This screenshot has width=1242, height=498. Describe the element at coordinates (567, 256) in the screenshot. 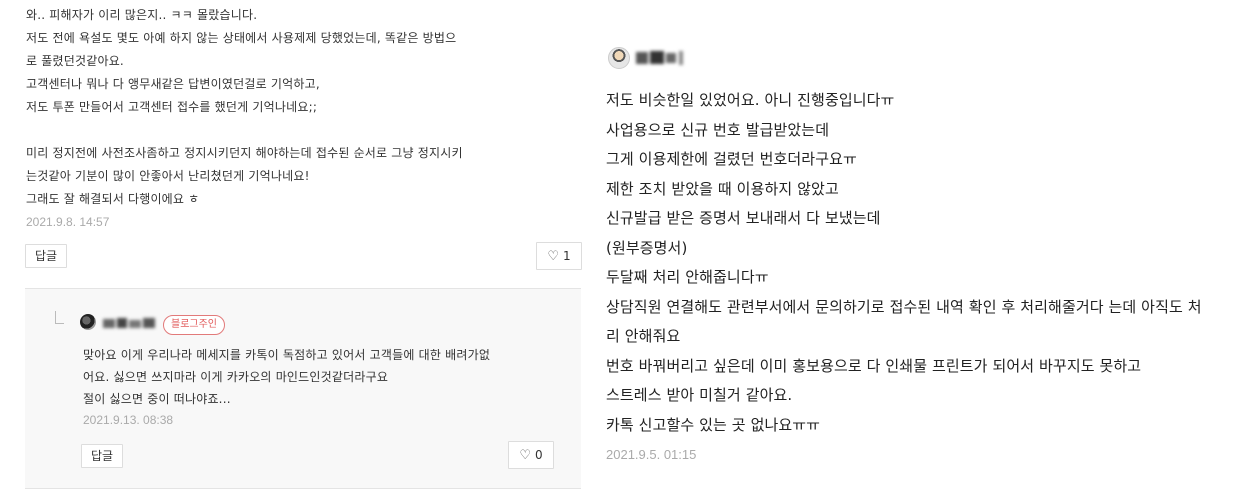

I see `like-count: 1` at that location.